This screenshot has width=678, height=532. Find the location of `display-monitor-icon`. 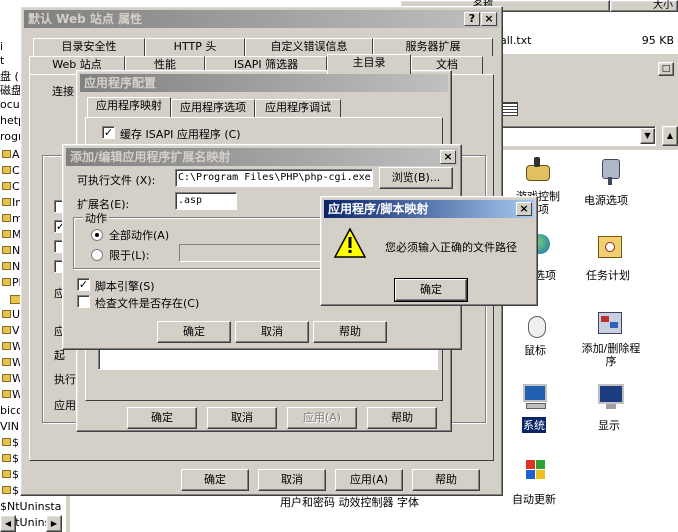

display-monitor-icon is located at coordinates (611, 397).